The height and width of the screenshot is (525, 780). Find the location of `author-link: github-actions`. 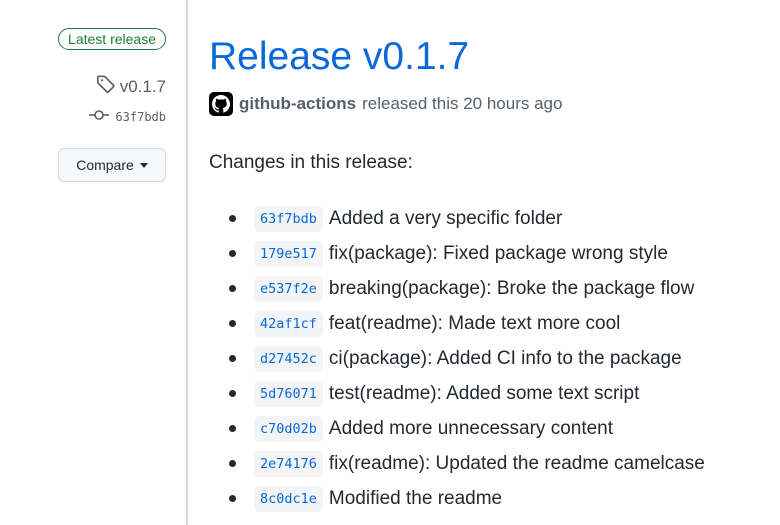

author-link: github-actions is located at coordinates (297, 104).